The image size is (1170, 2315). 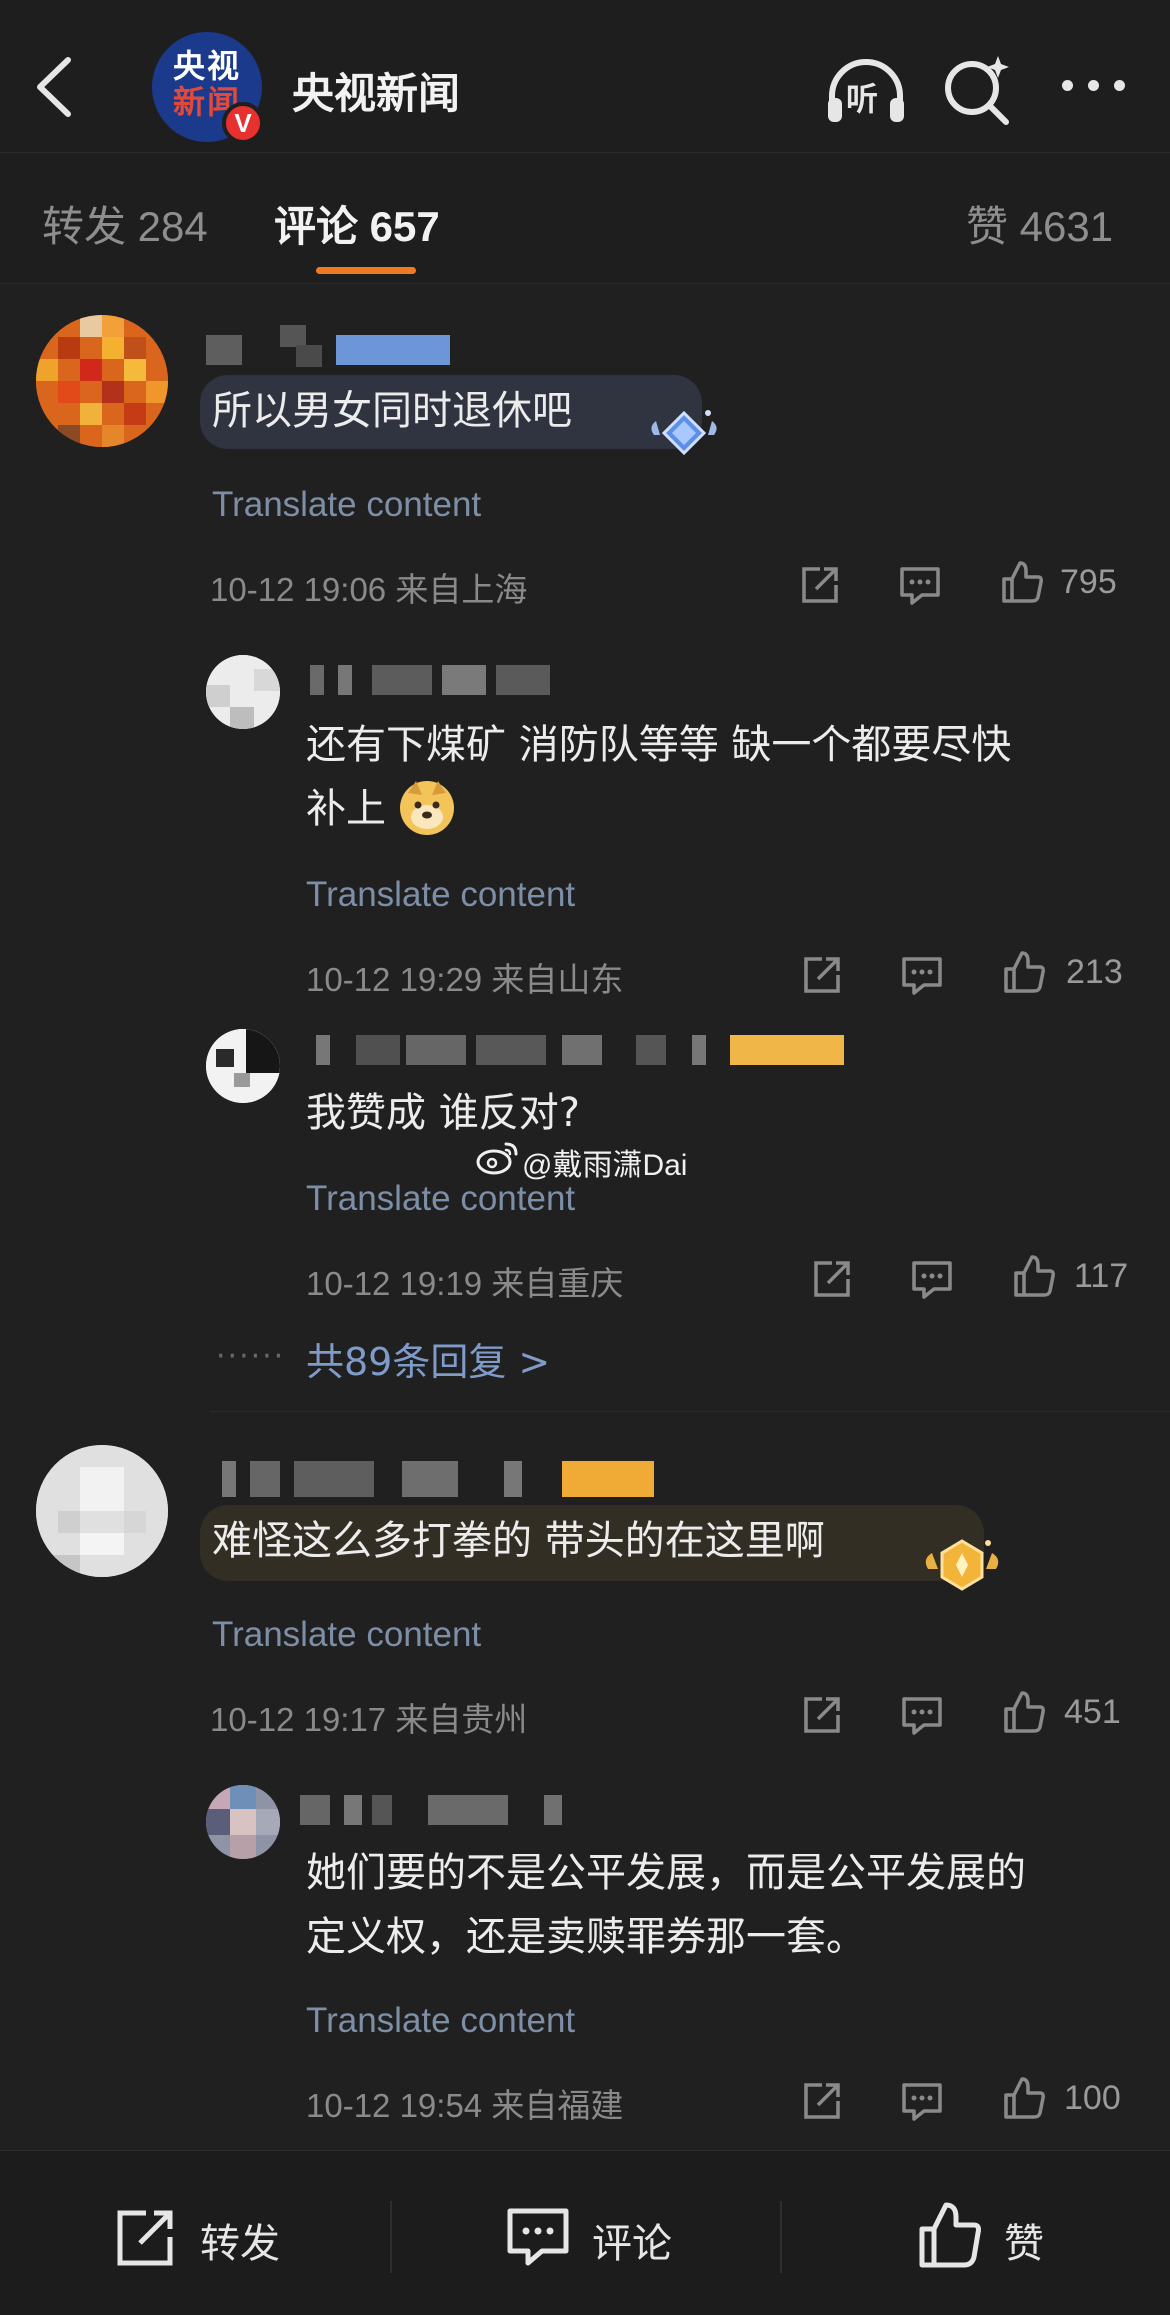 I want to click on comment-button: 评论, so click(x=604, y=2235).